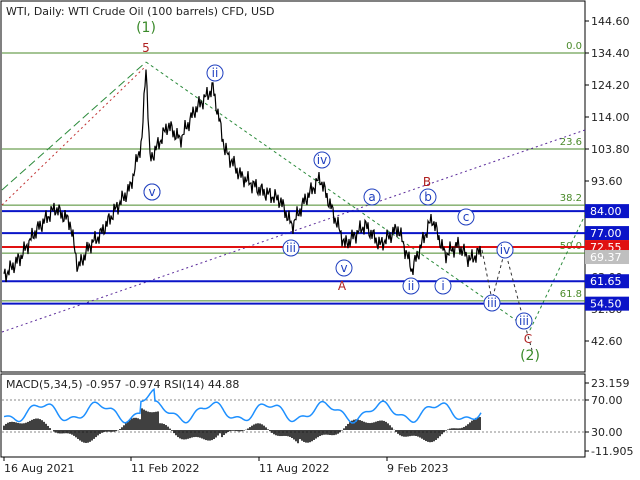 This screenshot has width=640, height=480. I want to click on fib-level-label: 38.2, so click(571, 198).